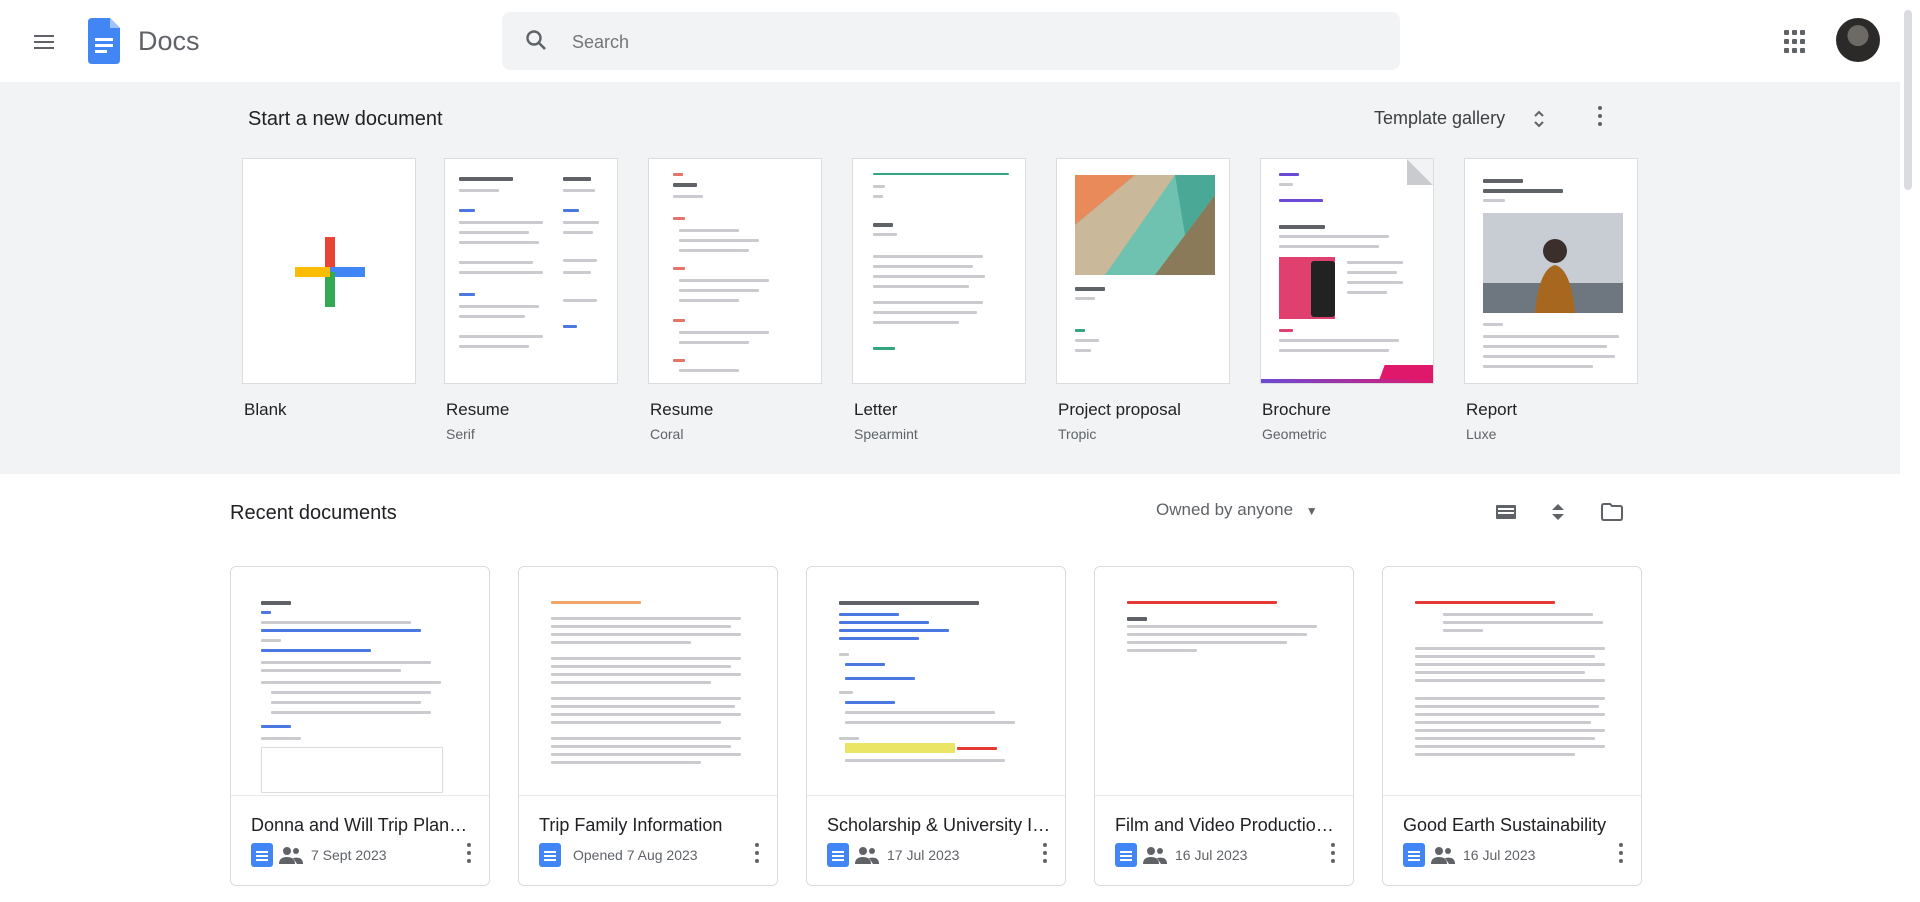 This screenshot has width=1920, height=902. What do you see at coordinates (651, 825) in the screenshot?
I see `doc-title: Trip Family Information` at bounding box center [651, 825].